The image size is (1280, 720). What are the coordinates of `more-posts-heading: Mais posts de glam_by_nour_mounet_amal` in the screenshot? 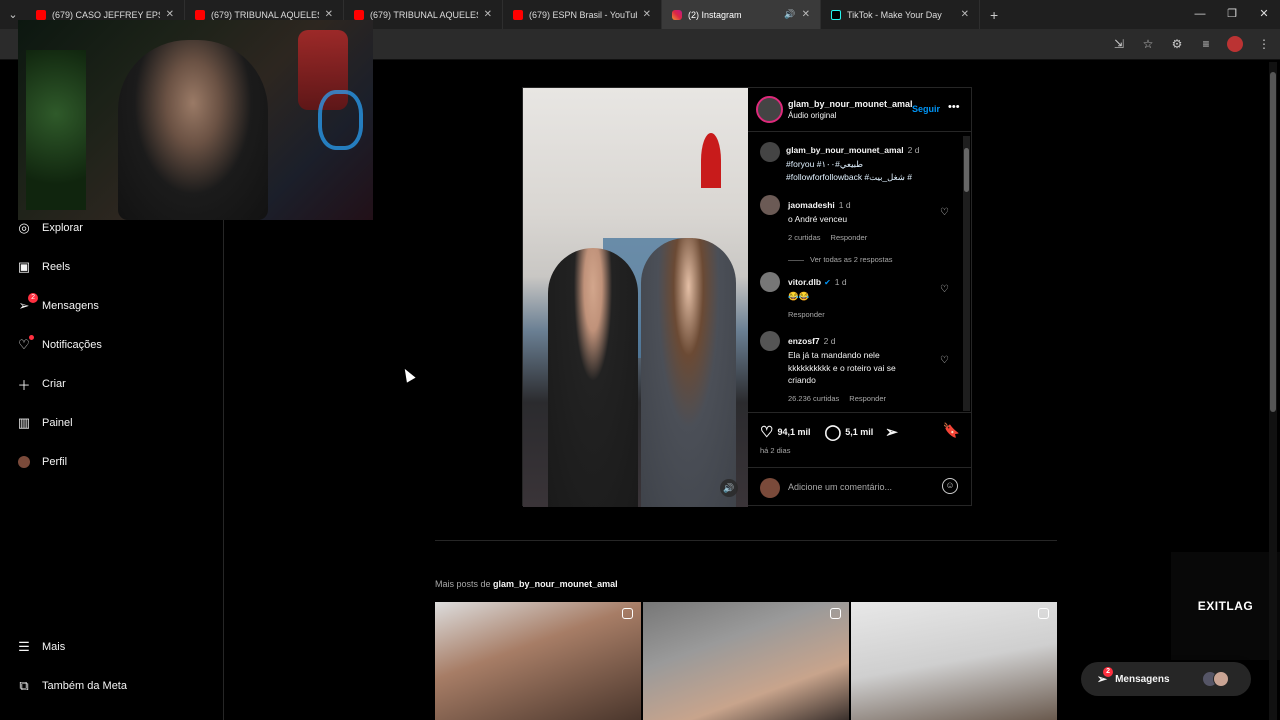 It's located at (526, 584).